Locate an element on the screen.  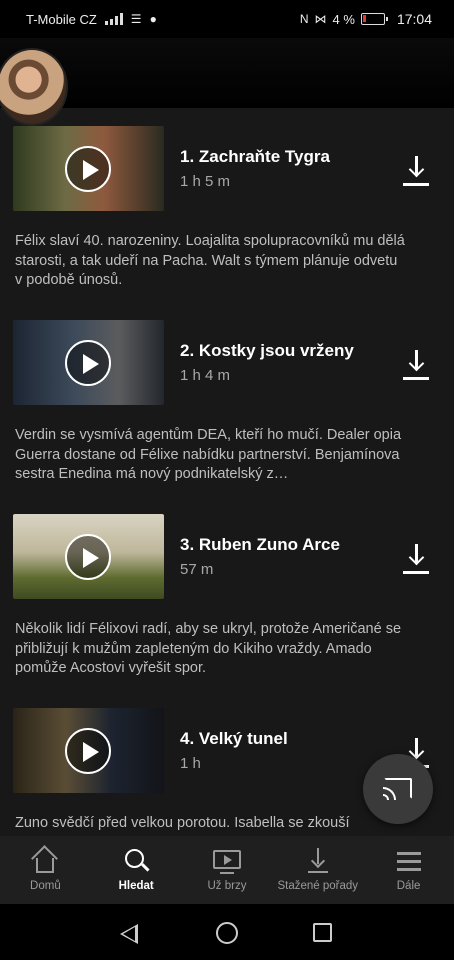
nfc-icon: N is located at coordinates (304, 19).